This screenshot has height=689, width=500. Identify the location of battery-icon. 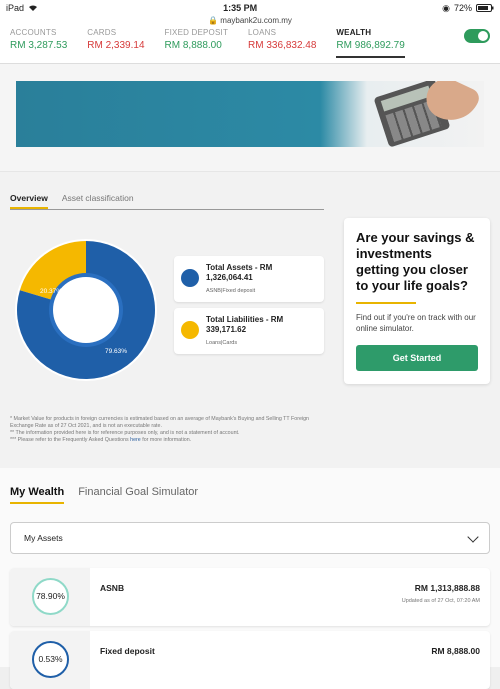
(485, 8).